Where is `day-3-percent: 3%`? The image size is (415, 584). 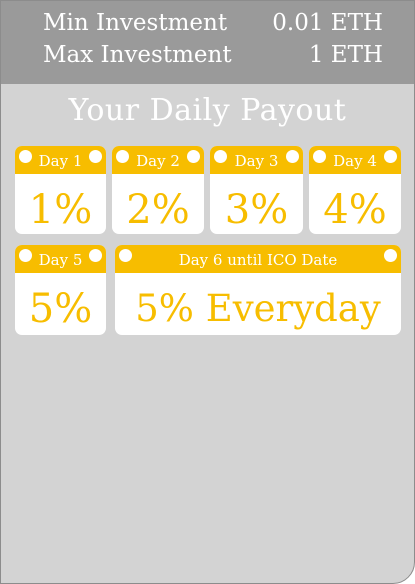 day-3-percent: 3% is located at coordinates (256, 210).